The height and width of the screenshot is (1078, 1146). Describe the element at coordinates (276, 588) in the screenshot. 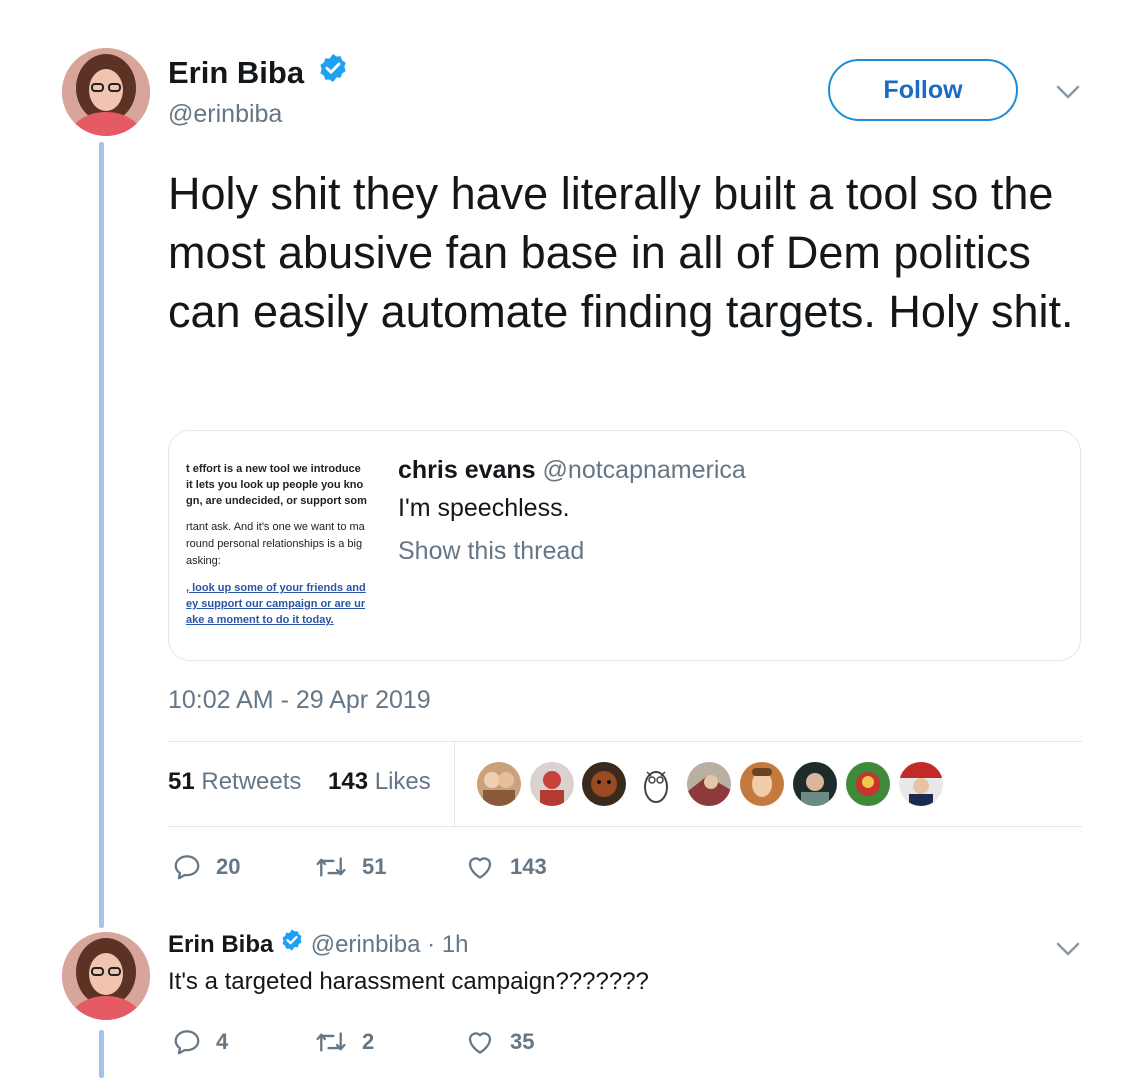

I see `thumbnail-line: , look up some of your friends and` at that location.